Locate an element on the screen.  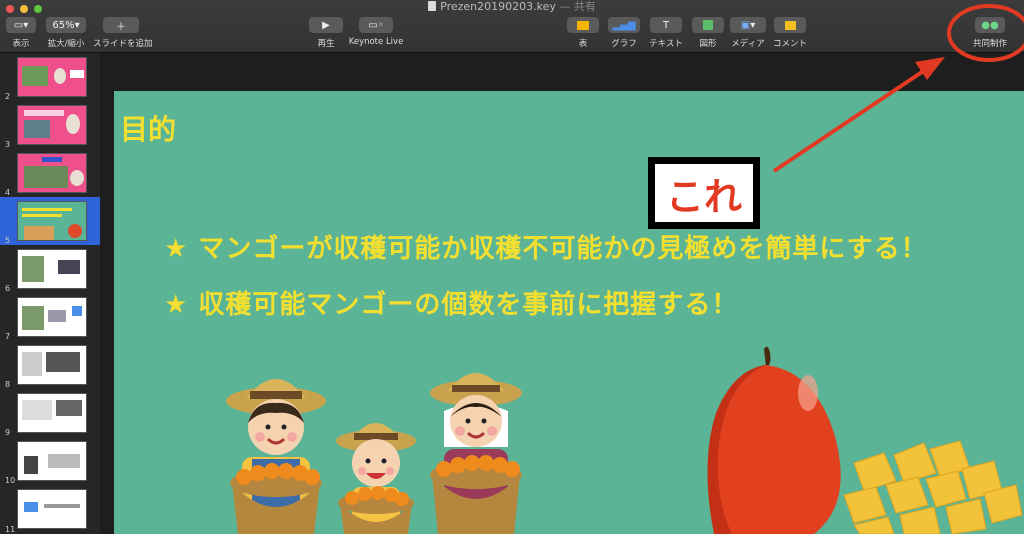
bullet-2: ★ 収穫可能マンゴーの個数を事前に把握する！ is located at coordinates (451, 302).